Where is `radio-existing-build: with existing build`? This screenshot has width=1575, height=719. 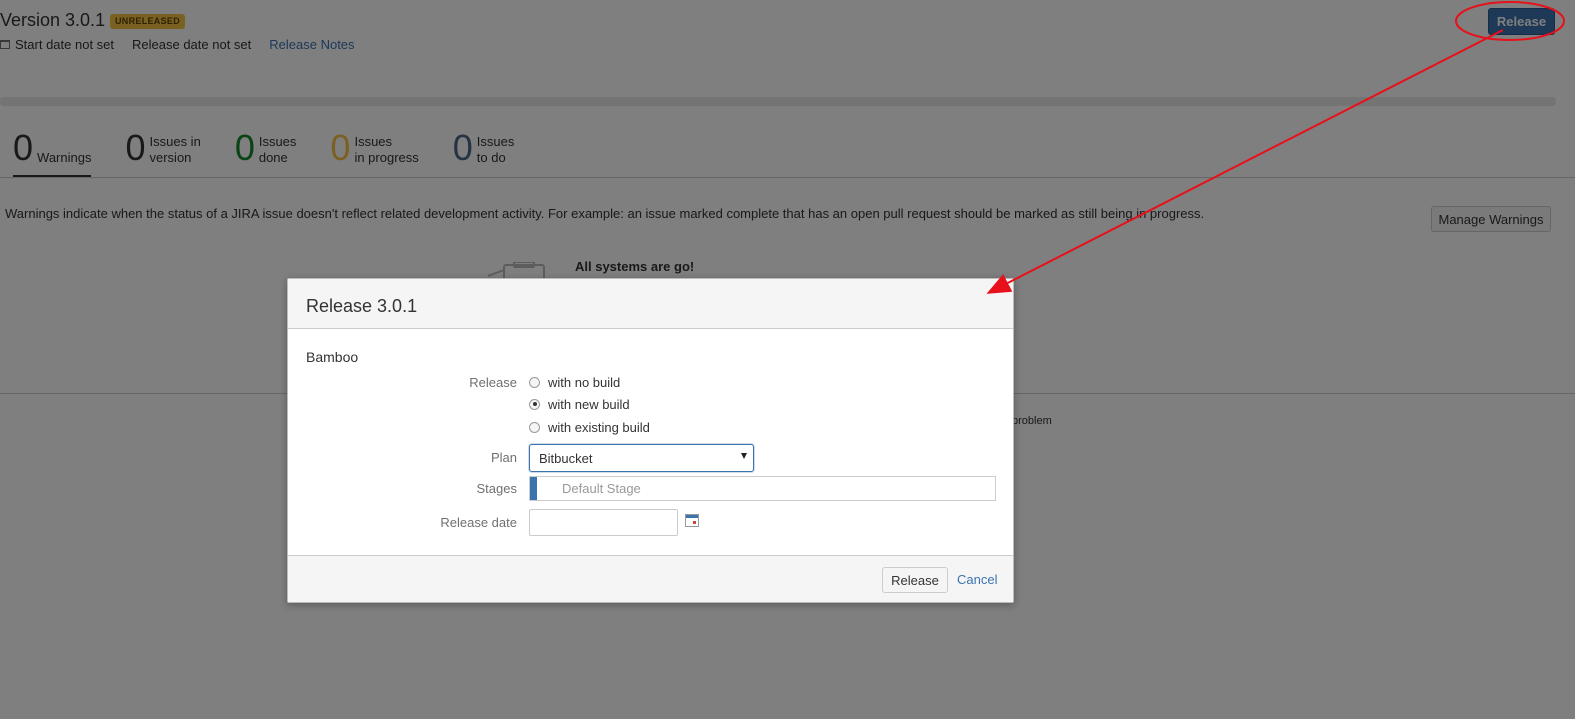 radio-existing-build: with existing build is located at coordinates (589, 427).